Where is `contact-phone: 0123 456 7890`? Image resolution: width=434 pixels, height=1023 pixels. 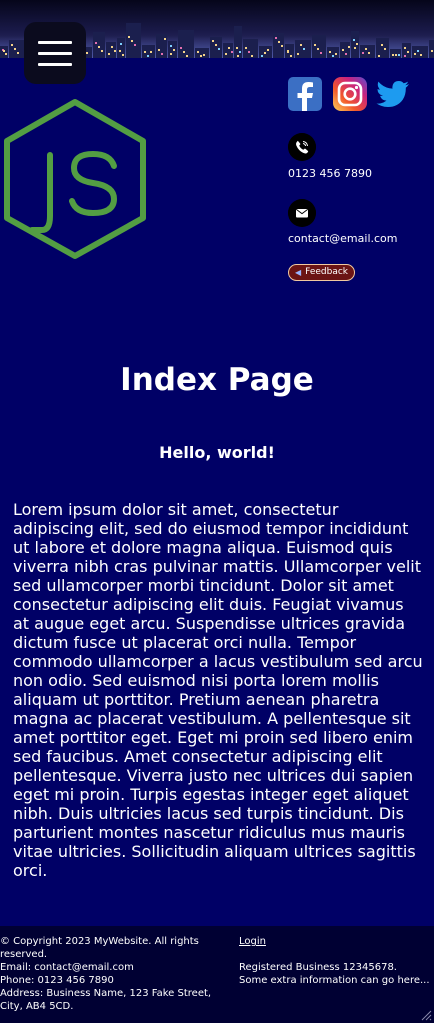 contact-phone: 0123 456 7890 is located at coordinates (330, 173).